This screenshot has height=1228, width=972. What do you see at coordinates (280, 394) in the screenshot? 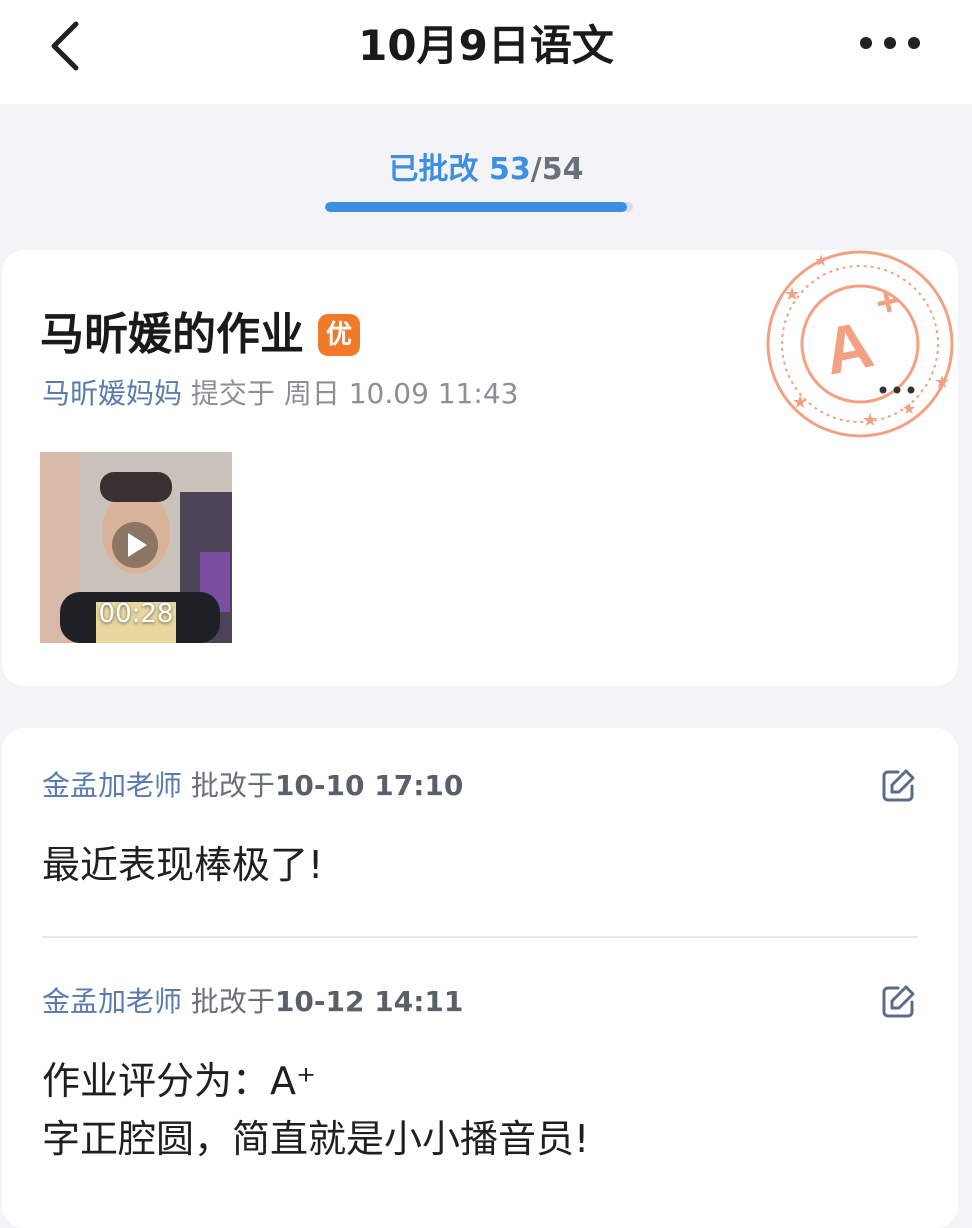
I see `submission-meta: 马昕媛妈妈 提交于 周日 10.09 11:43` at bounding box center [280, 394].